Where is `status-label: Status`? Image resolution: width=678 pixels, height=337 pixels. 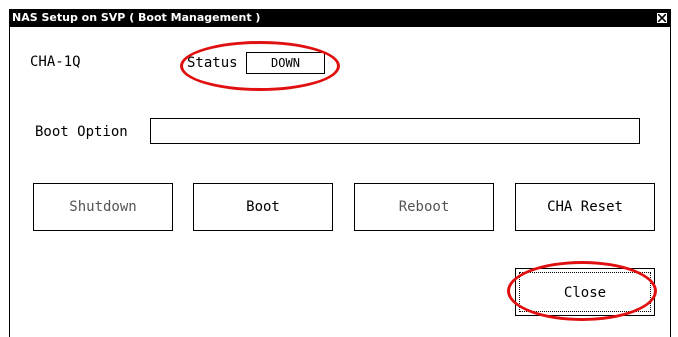 status-label: Status is located at coordinates (212, 63).